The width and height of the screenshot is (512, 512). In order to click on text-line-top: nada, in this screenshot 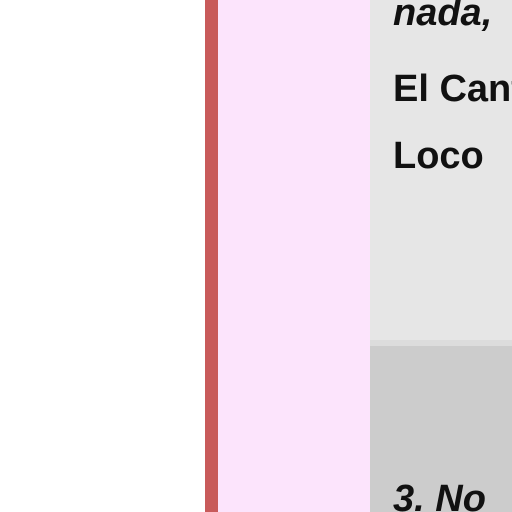, I will do `click(443, 17)`.